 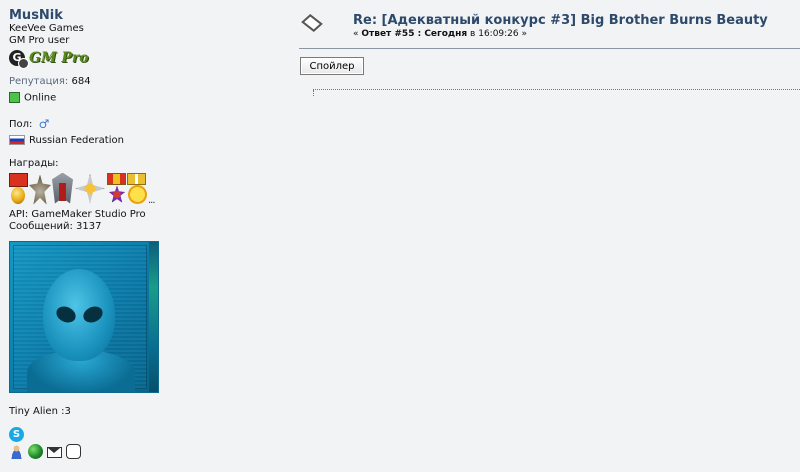 What do you see at coordinates (17, 139) in the screenshot?
I see `russia-flag-icon` at bounding box center [17, 139].